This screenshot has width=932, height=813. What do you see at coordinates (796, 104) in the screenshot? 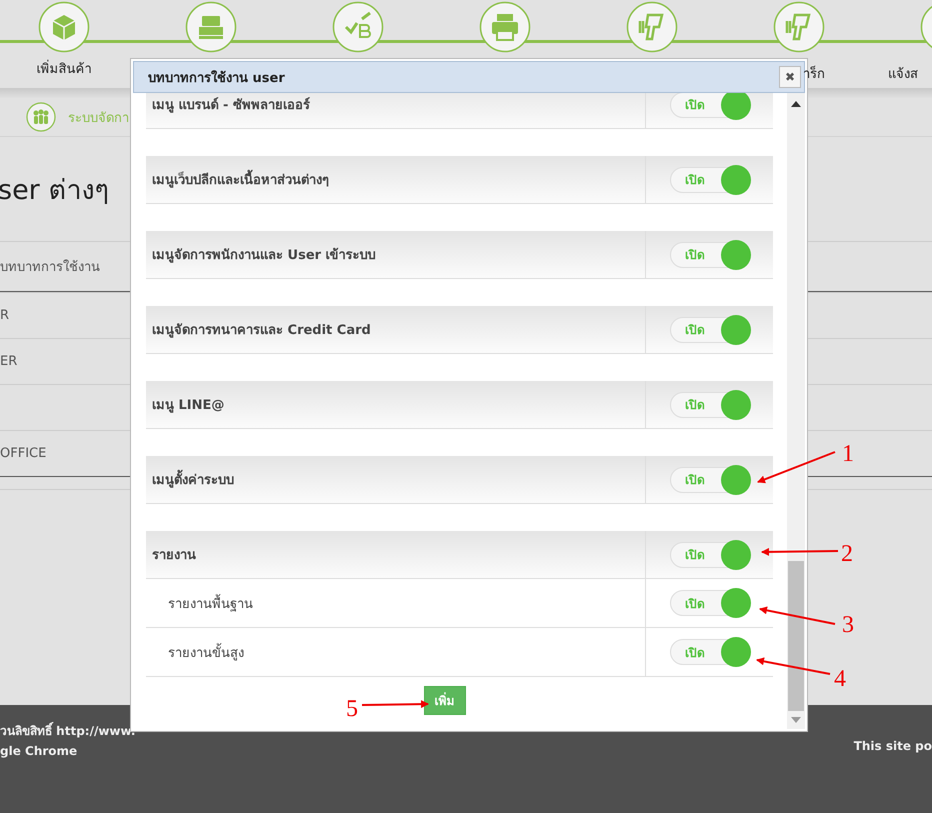
I see `scroll-up-icon` at bounding box center [796, 104].